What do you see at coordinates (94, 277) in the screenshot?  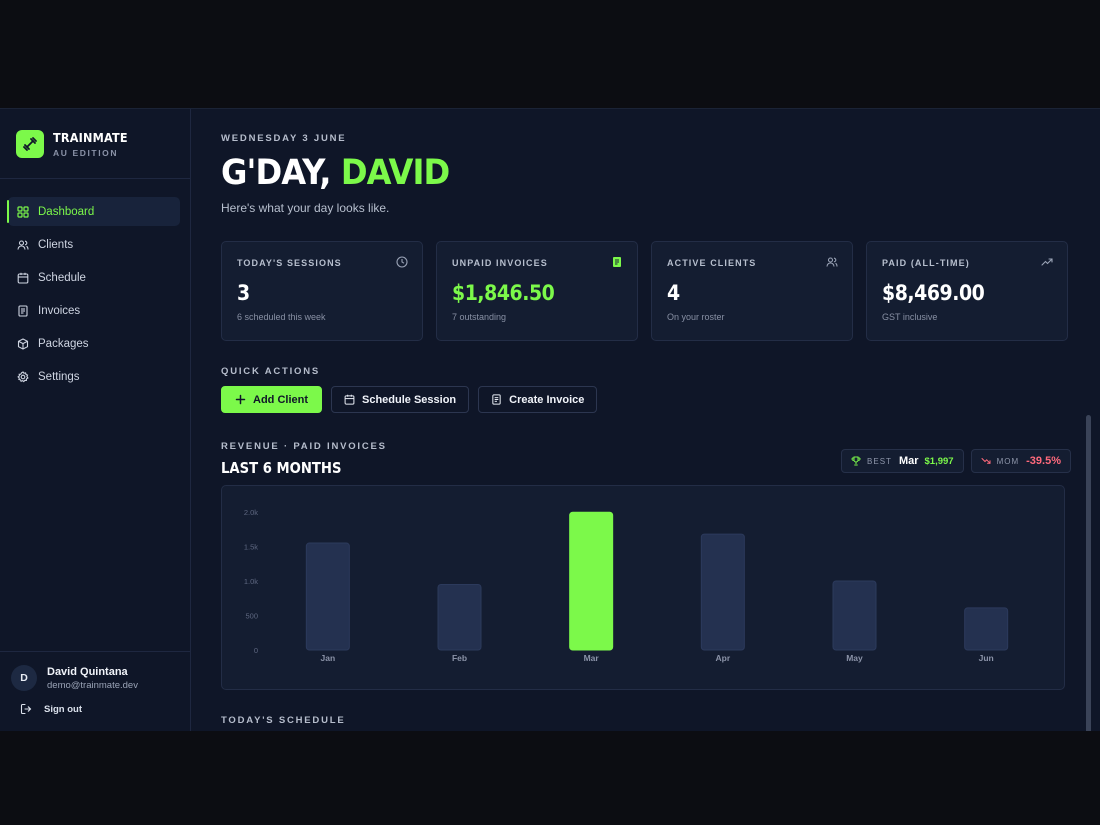 I see `sidebar-item-schedule: Schedule` at bounding box center [94, 277].